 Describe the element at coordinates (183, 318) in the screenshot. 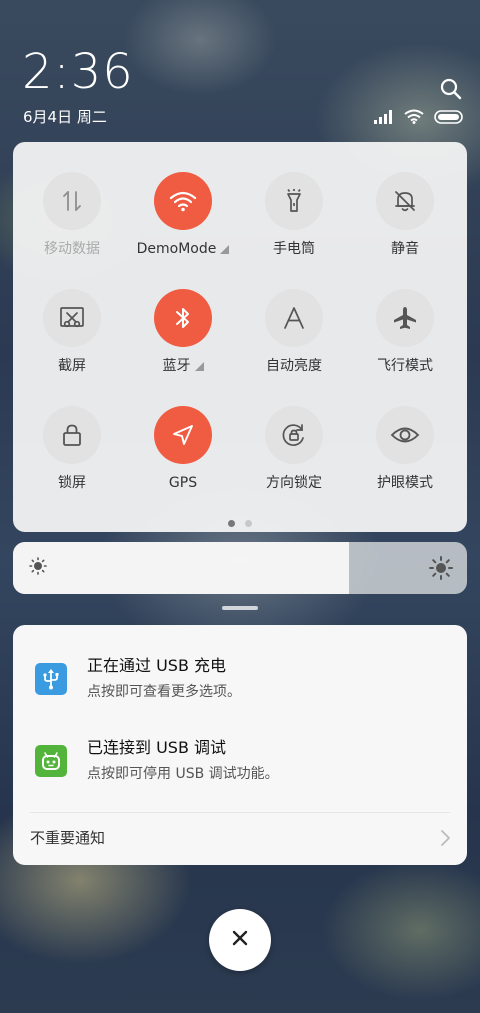

I see `bluetooth-icon` at that location.